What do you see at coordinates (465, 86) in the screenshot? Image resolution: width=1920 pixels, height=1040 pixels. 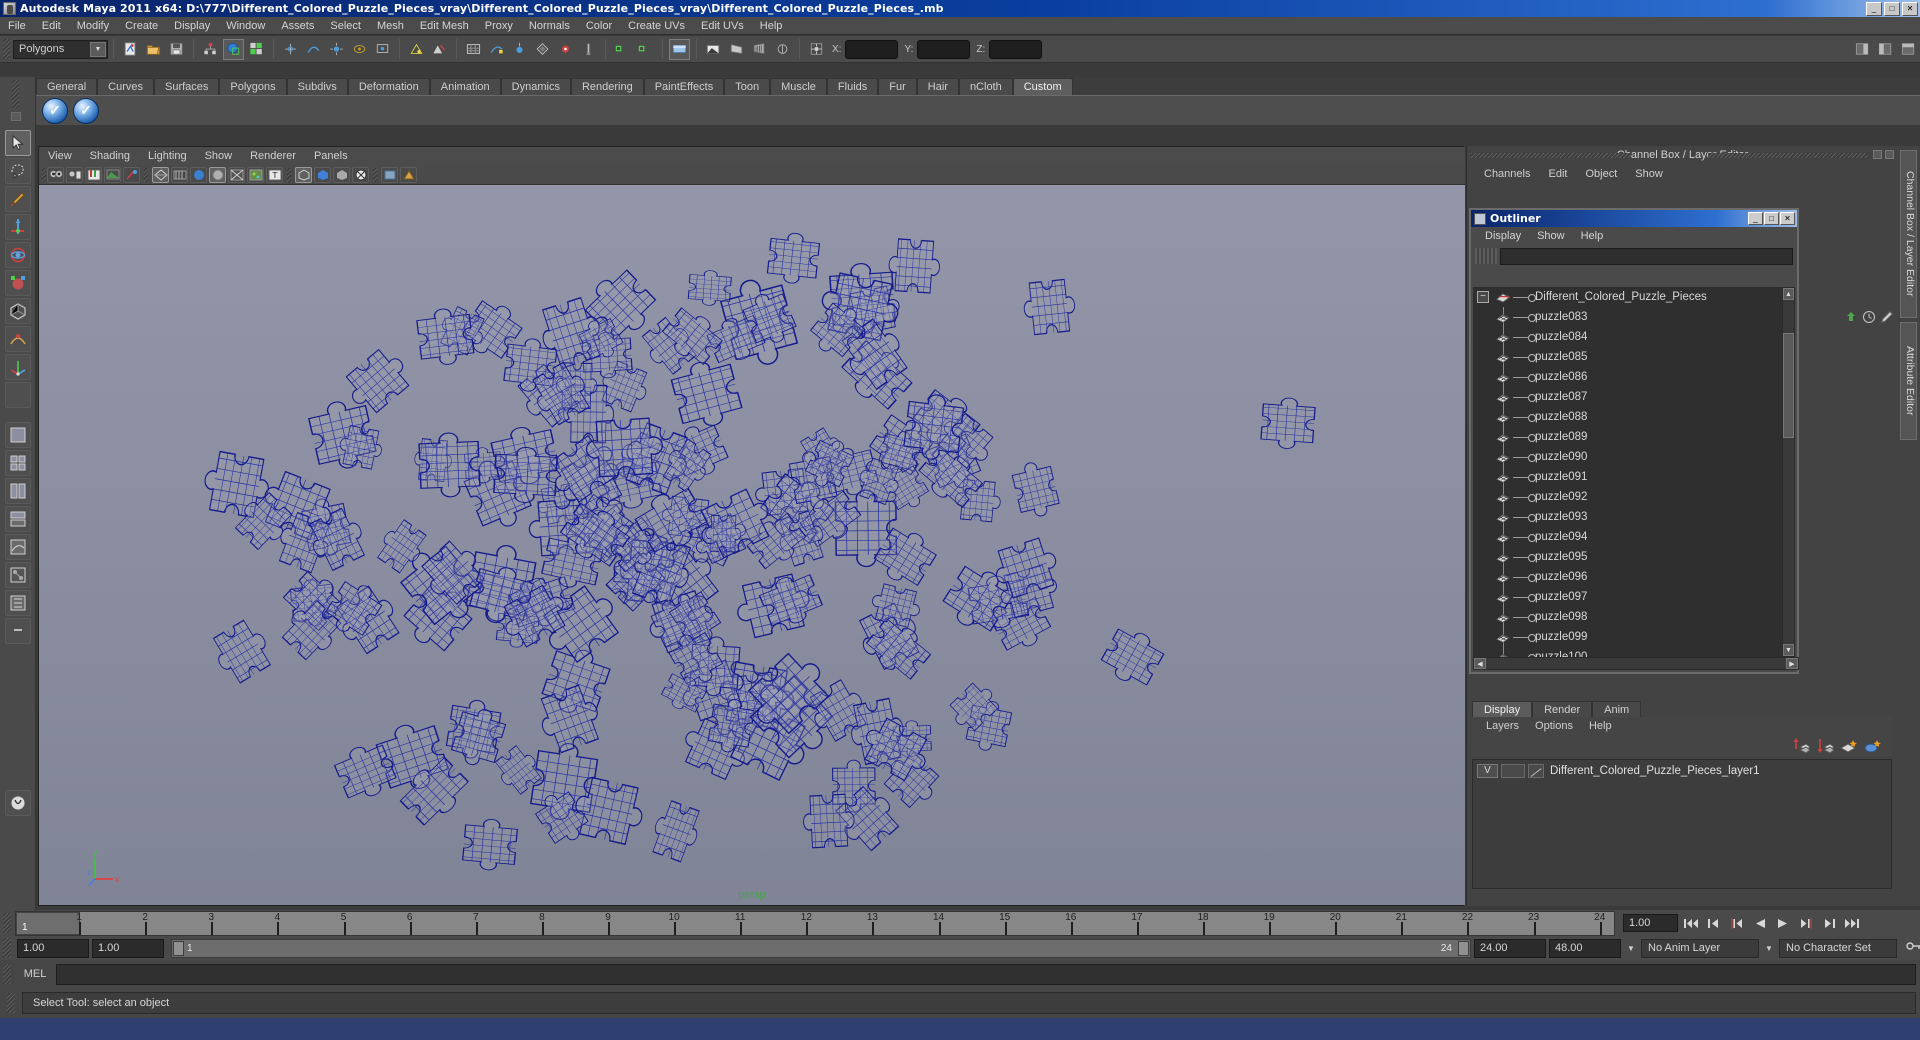 I see `shelf-tab-animation: Animation` at bounding box center [465, 86].